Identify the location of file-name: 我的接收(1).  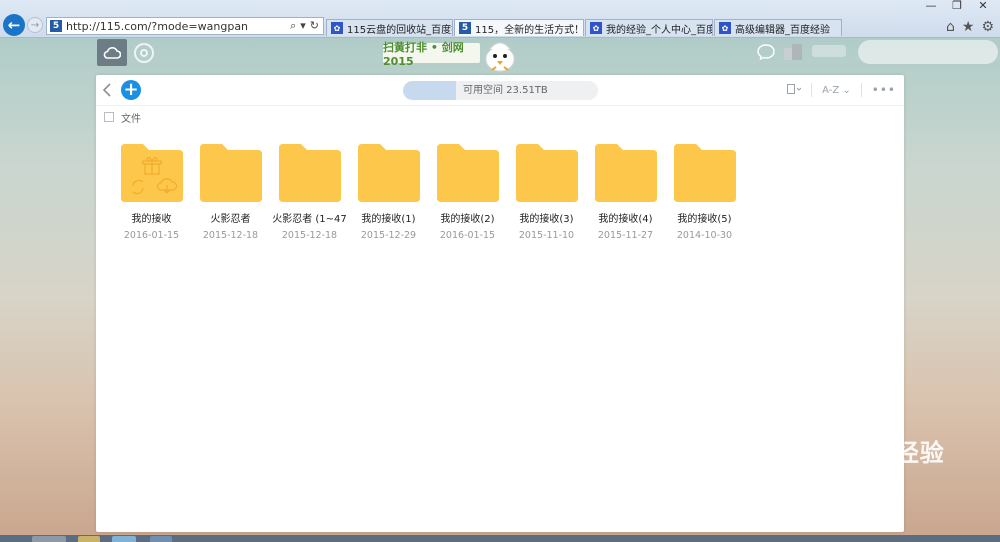
(388, 217).